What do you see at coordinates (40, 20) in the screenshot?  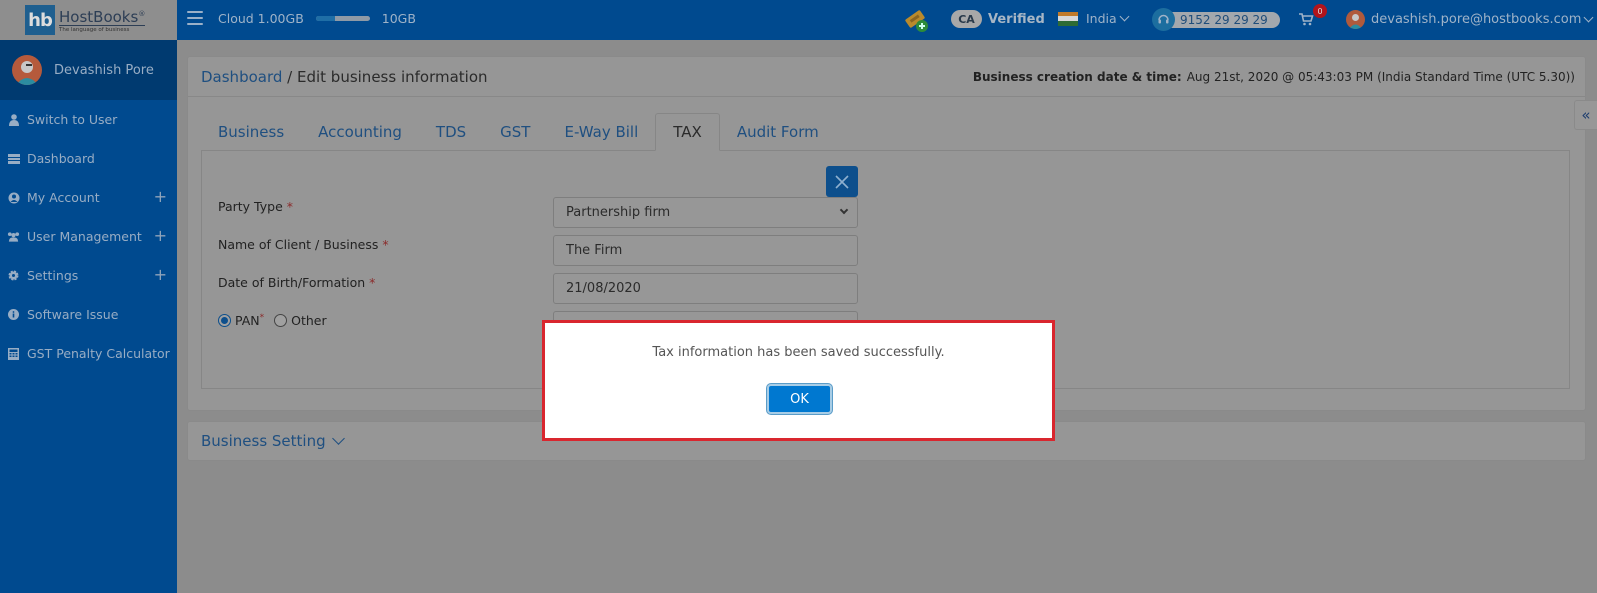 I see `logo-mark: hb` at bounding box center [40, 20].